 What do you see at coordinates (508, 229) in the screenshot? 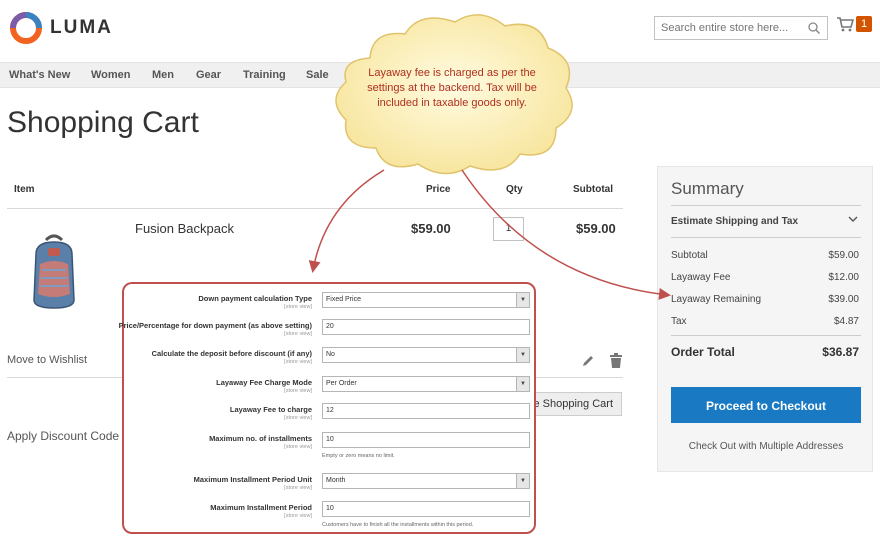
I see `qty-input: 1` at bounding box center [508, 229].